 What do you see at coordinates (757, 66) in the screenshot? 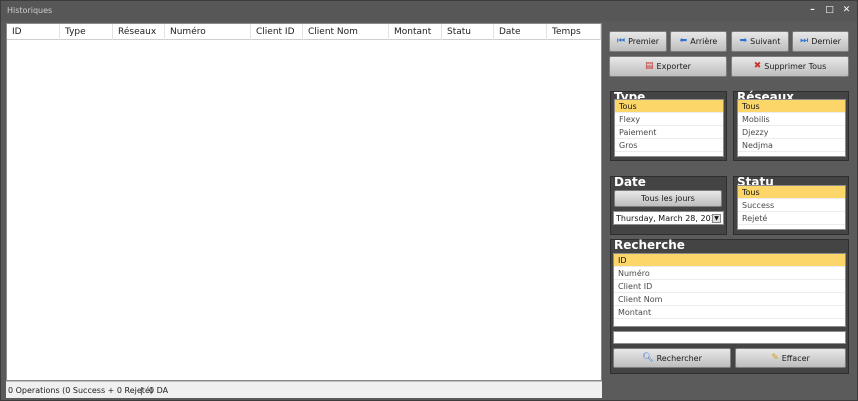
I see `delete-icon: ✖` at bounding box center [757, 66].